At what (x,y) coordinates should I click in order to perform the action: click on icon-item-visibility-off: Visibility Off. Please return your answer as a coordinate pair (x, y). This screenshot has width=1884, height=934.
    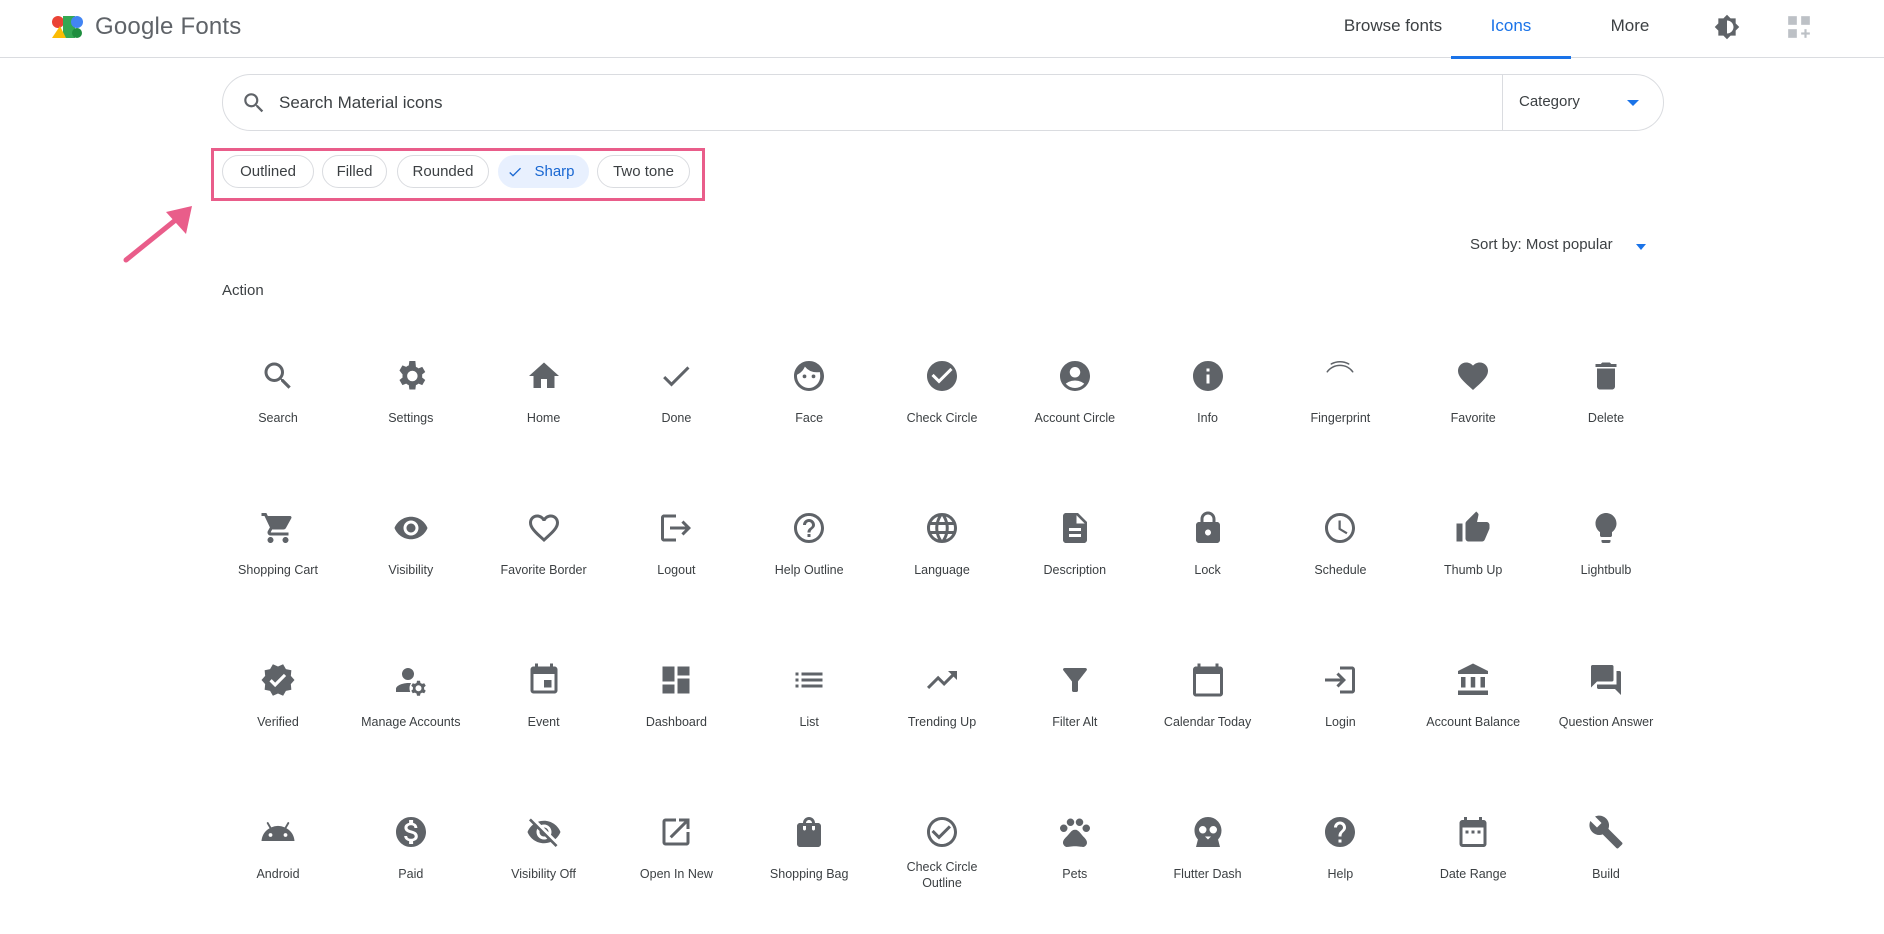
    Looking at the image, I should click on (544, 874).